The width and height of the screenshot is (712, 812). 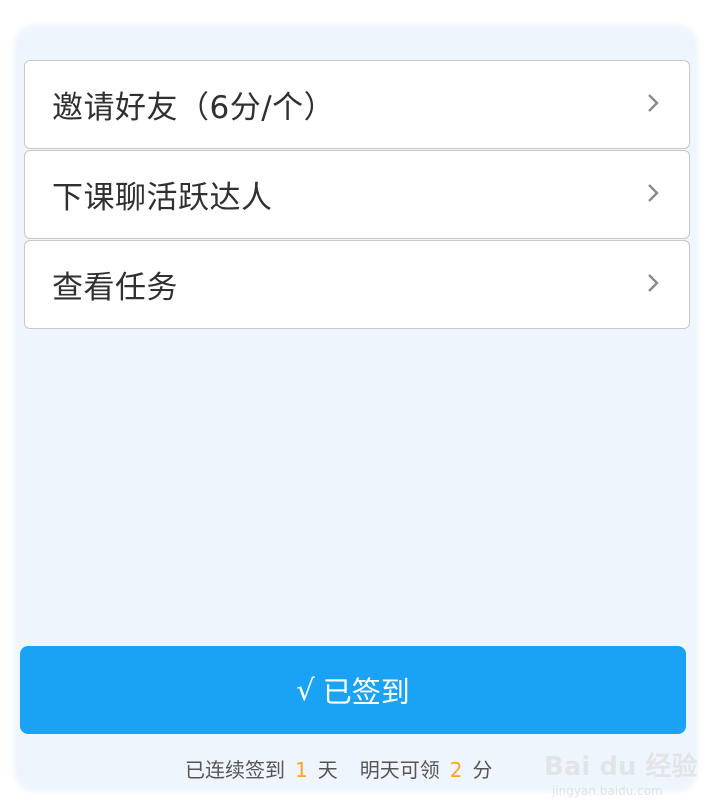 I want to click on streak-days-unit: 天, so click(x=327, y=770).